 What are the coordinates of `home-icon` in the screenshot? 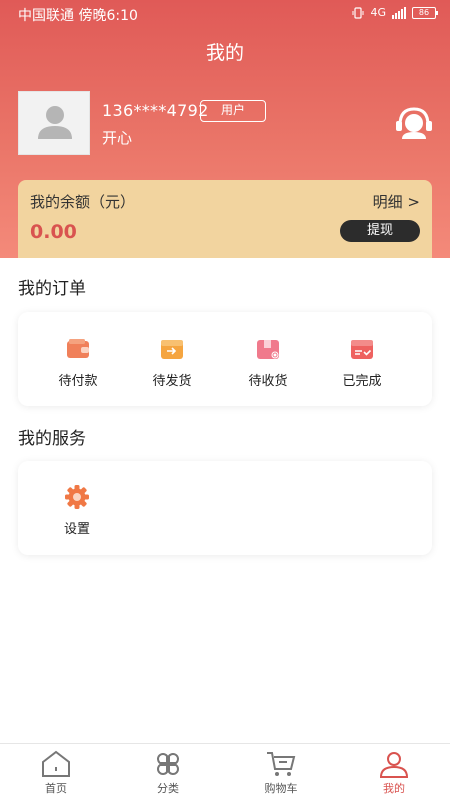 It's located at (56, 763).